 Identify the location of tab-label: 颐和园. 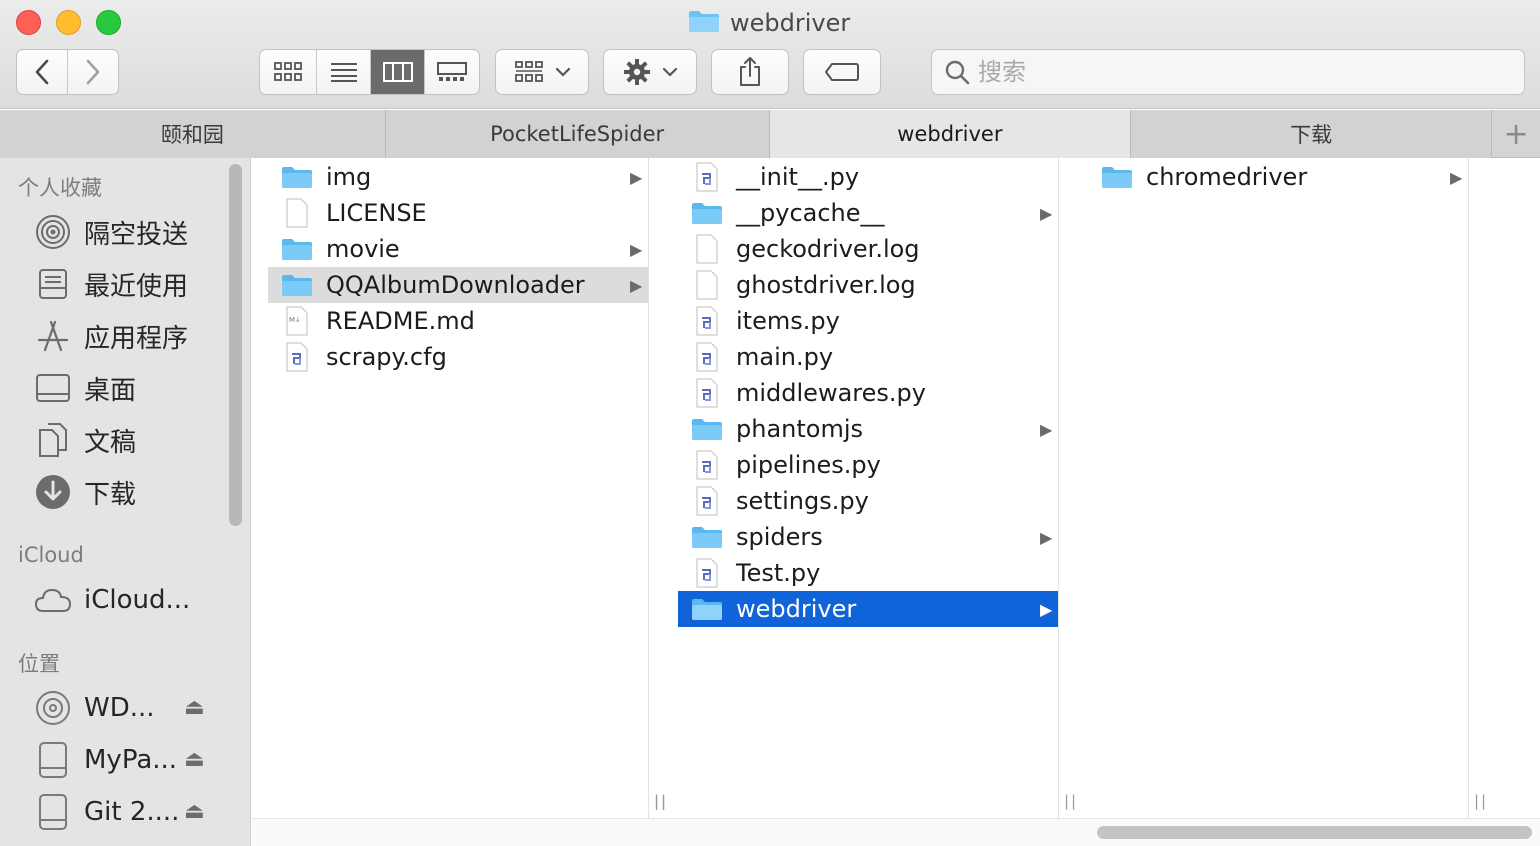
(192, 135).